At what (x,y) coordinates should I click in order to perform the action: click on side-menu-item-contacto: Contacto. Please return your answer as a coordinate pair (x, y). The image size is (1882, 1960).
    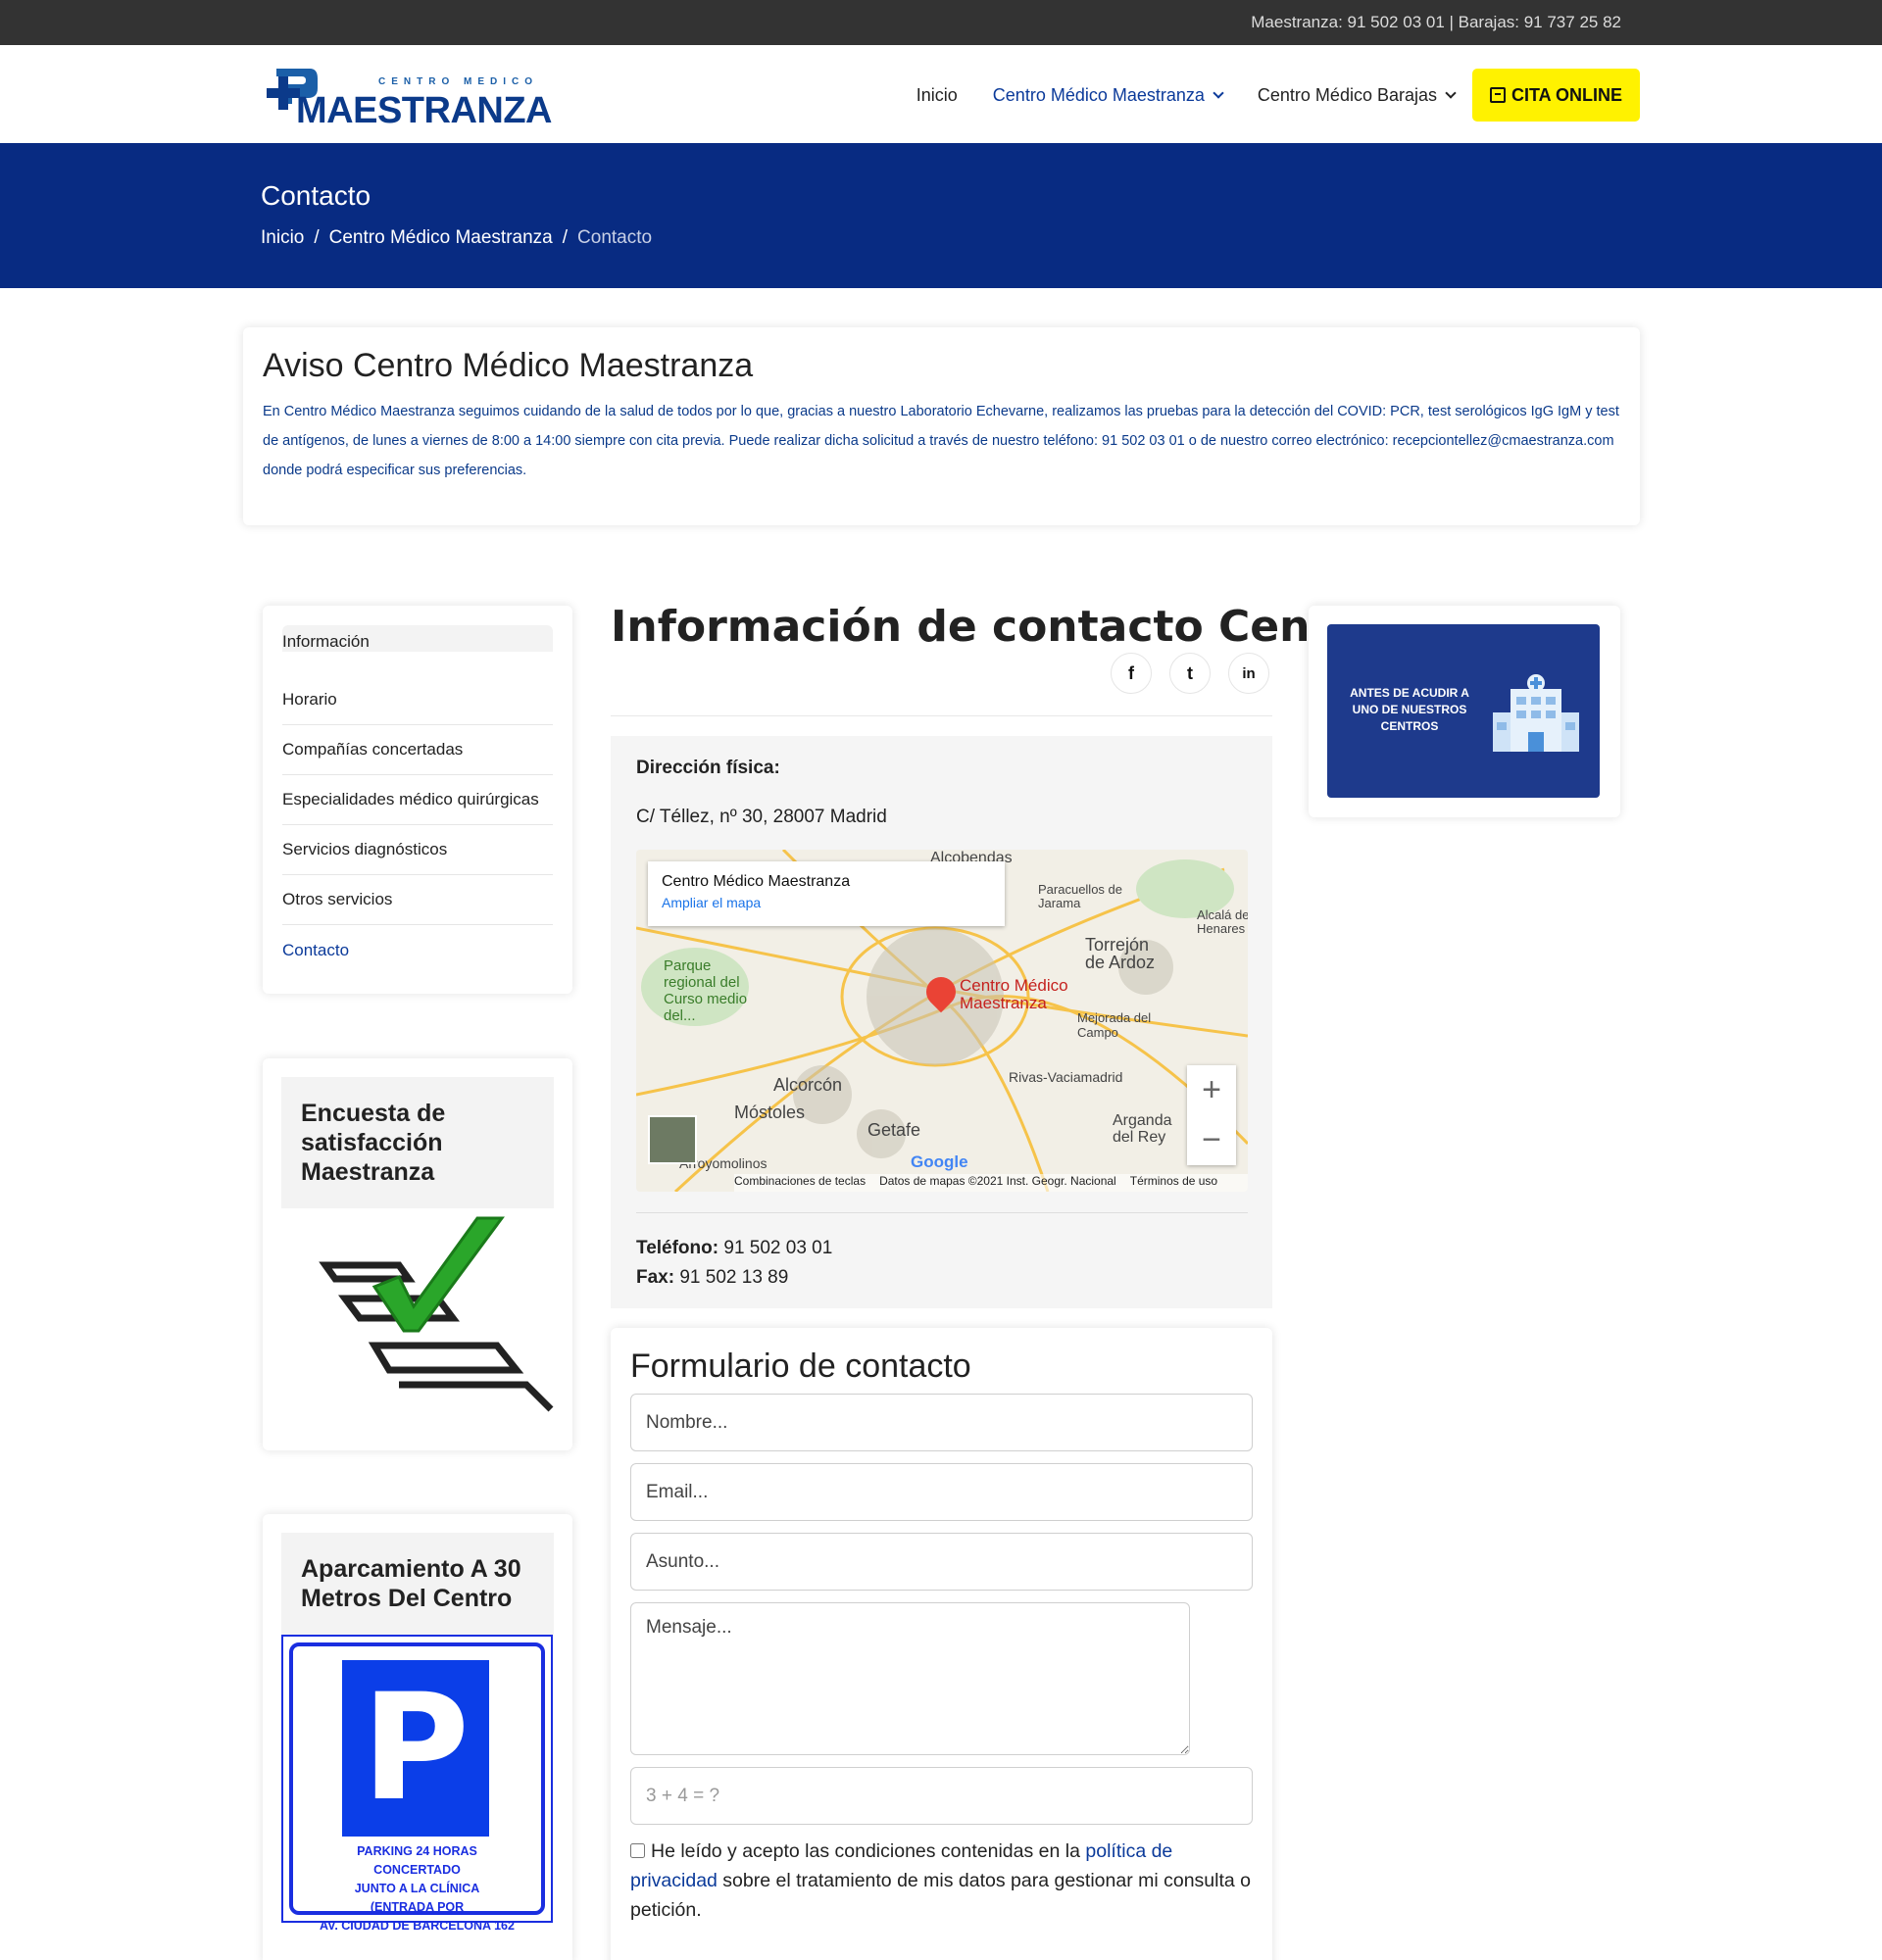
    Looking at the image, I should click on (418, 950).